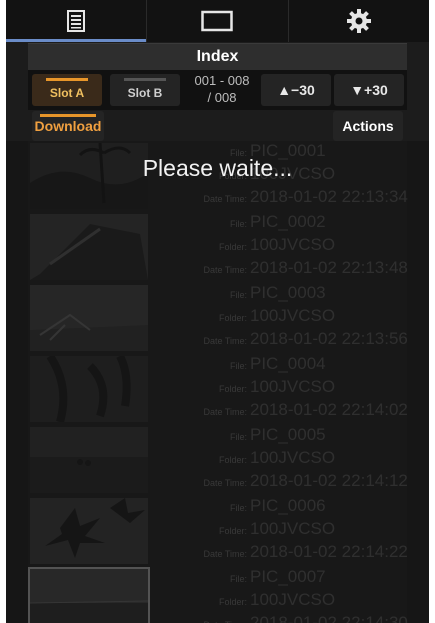 This screenshot has height=623, width=435. I want to click on slot-a-button: Slot A, so click(67, 90).